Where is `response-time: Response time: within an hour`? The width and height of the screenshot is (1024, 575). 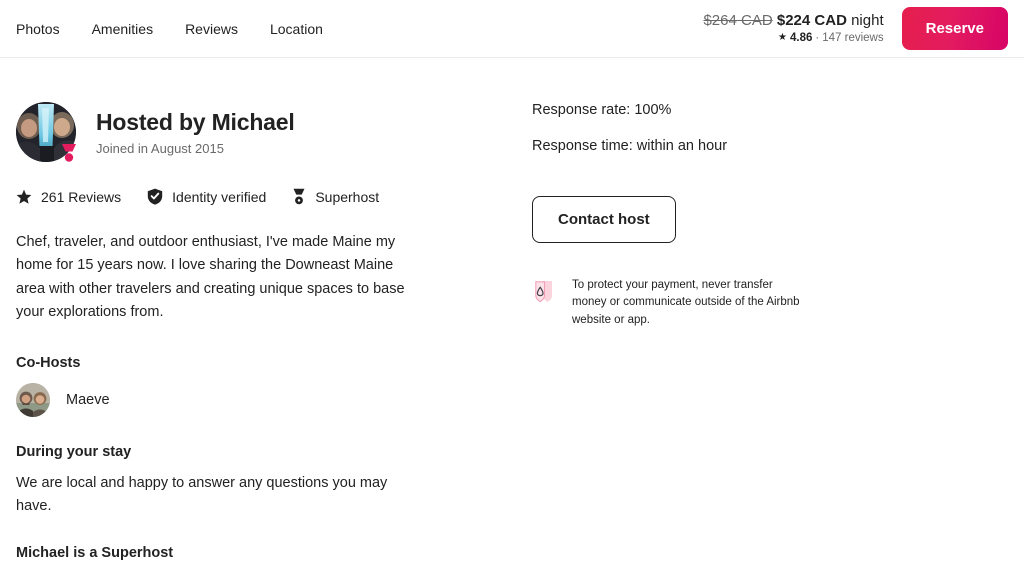 response-time: Response time: within an hour is located at coordinates (630, 146).